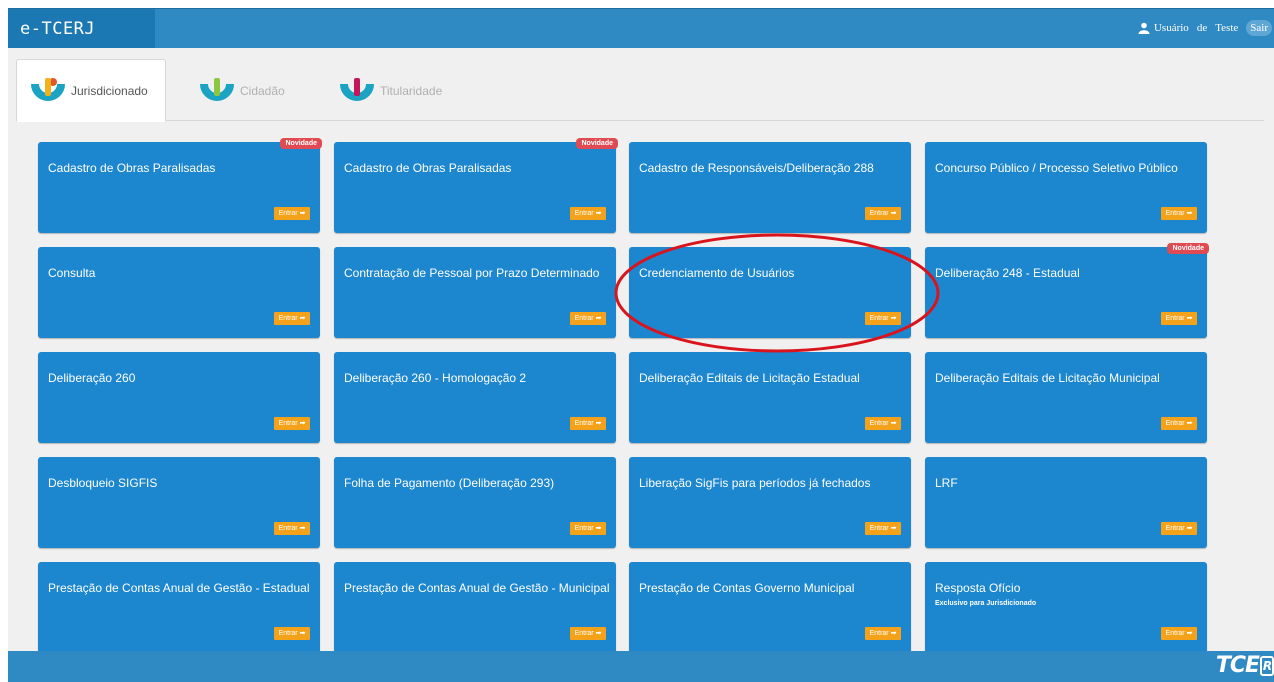 The image size is (1274, 682). Describe the element at coordinates (179, 502) in the screenshot. I see `service-card: Desbloqueio SIGFIS Entrar ➡` at that location.